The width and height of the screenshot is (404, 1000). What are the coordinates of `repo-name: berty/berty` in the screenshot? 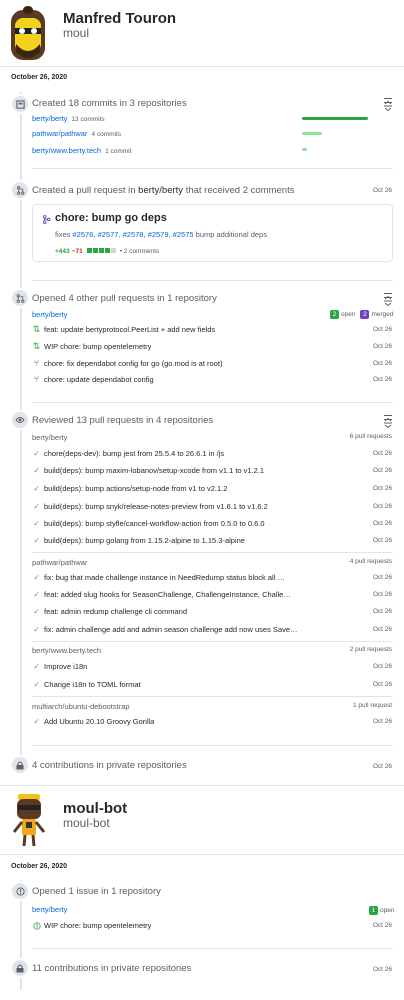 It's located at (49, 437).